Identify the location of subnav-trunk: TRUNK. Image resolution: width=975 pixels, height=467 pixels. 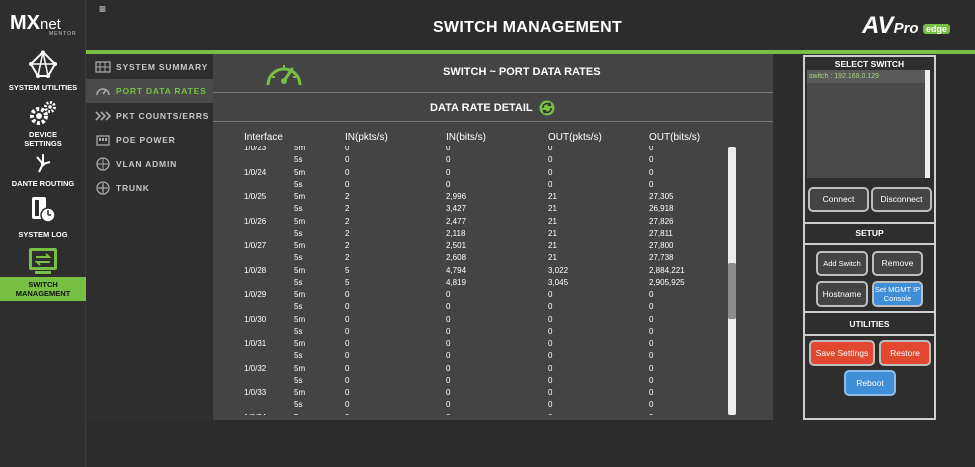
(149, 188).